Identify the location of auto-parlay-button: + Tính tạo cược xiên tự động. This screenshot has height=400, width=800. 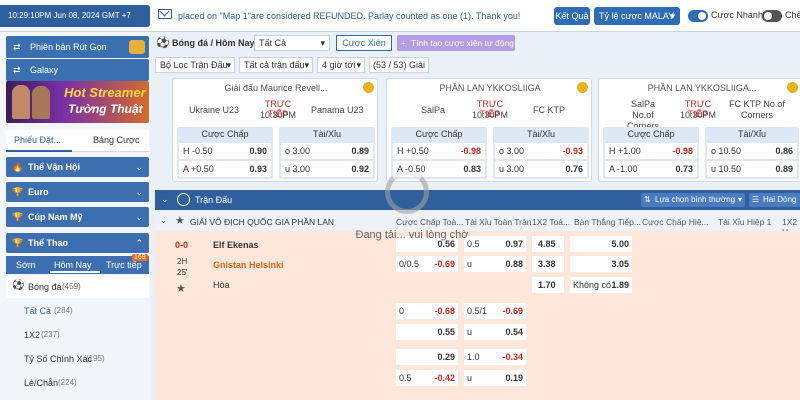
(456, 43).